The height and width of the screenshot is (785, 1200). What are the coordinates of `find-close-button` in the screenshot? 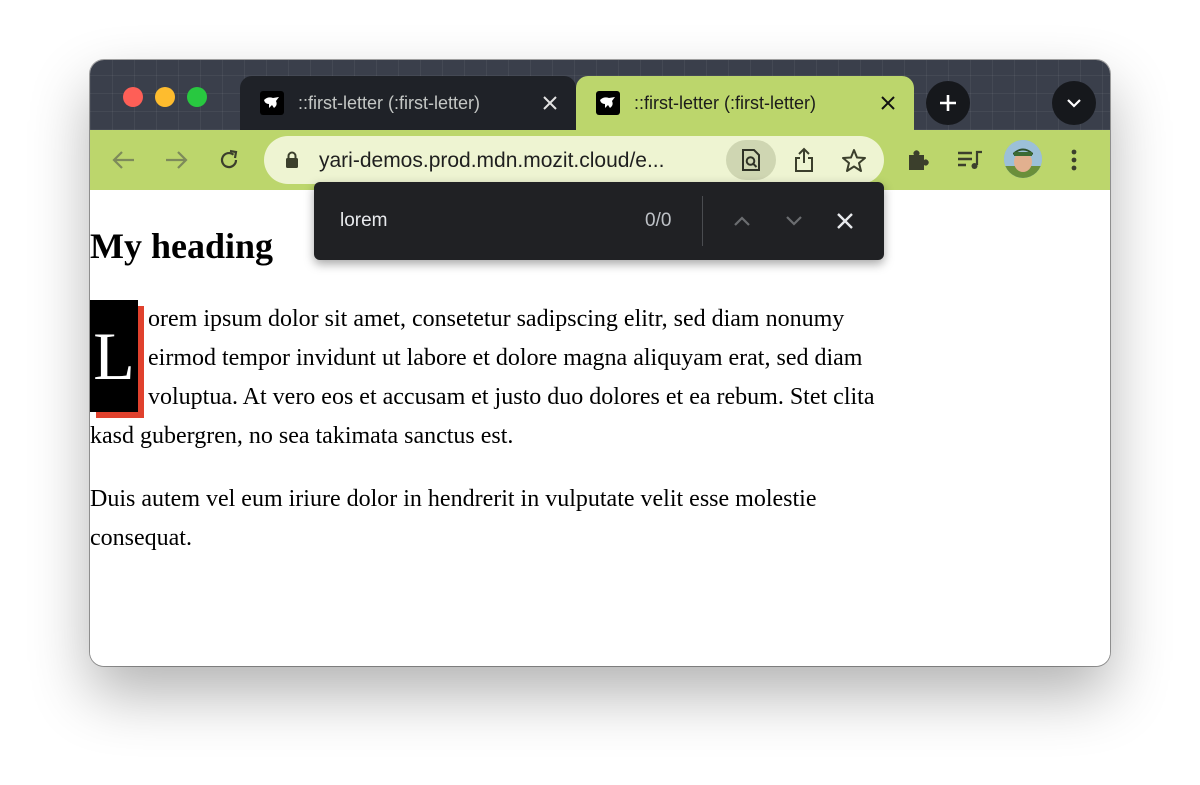 It's located at (845, 221).